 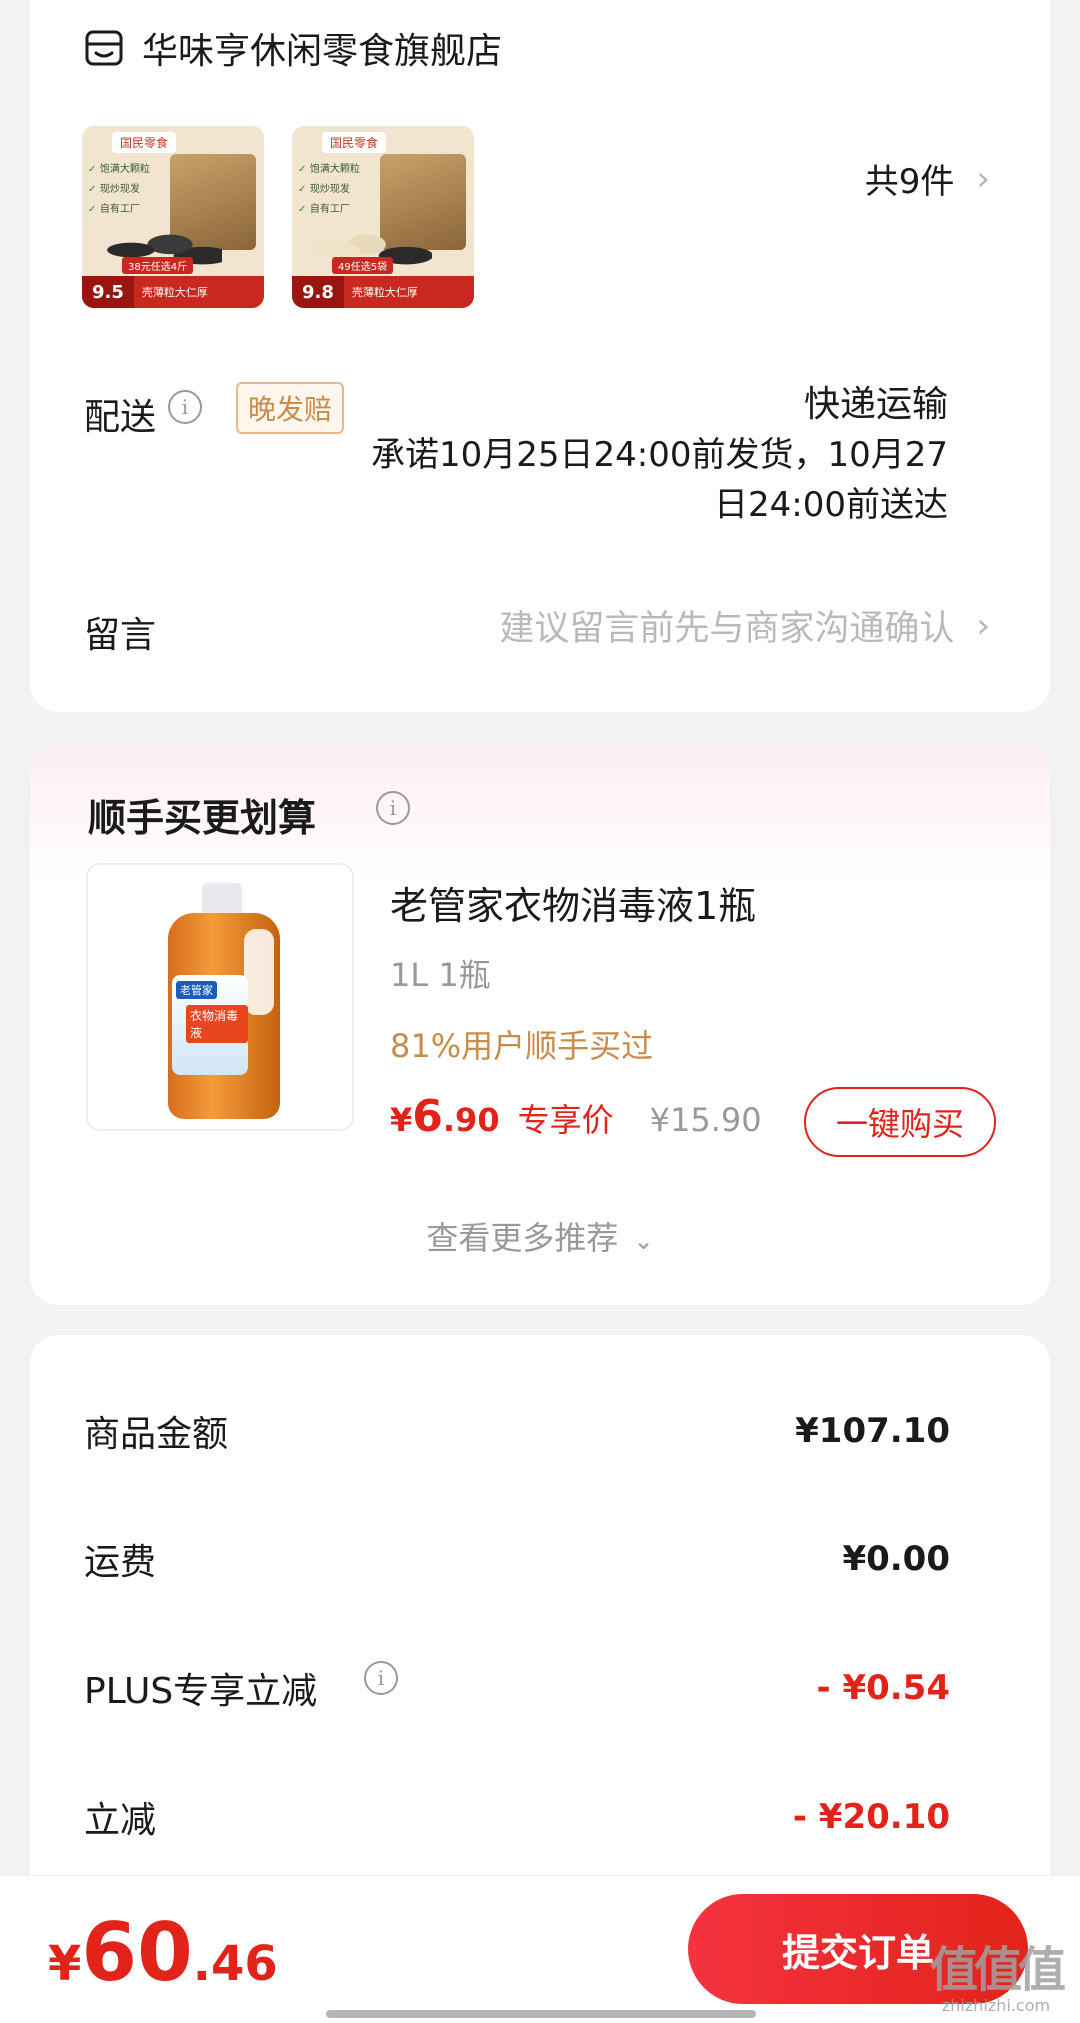 What do you see at coordinates (727, 629) in the screenshot?
I see `message-placeholder: 建议留言前先与商家沟通确认` at bounding box center [727, 629].